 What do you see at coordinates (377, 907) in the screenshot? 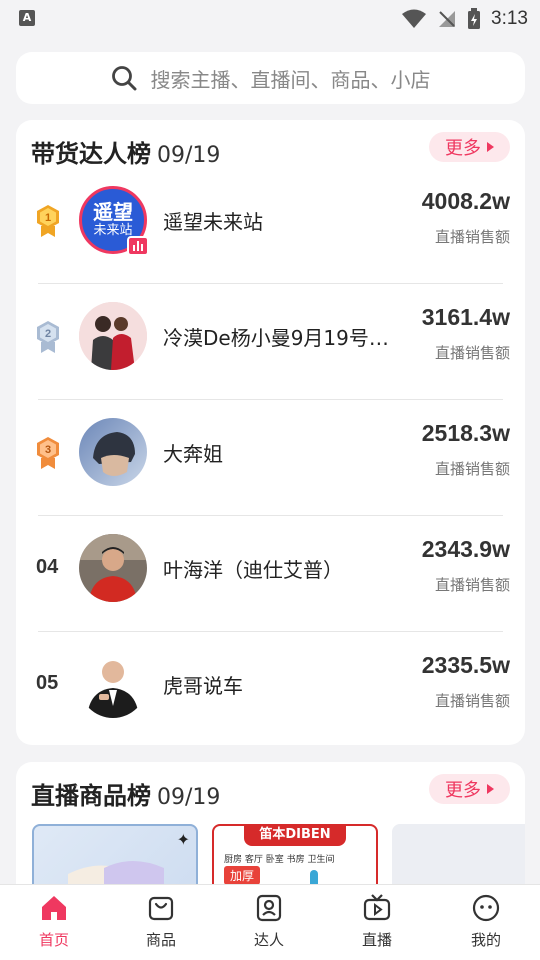
I see `tv-play-icon` at bounding box center [377, 907].